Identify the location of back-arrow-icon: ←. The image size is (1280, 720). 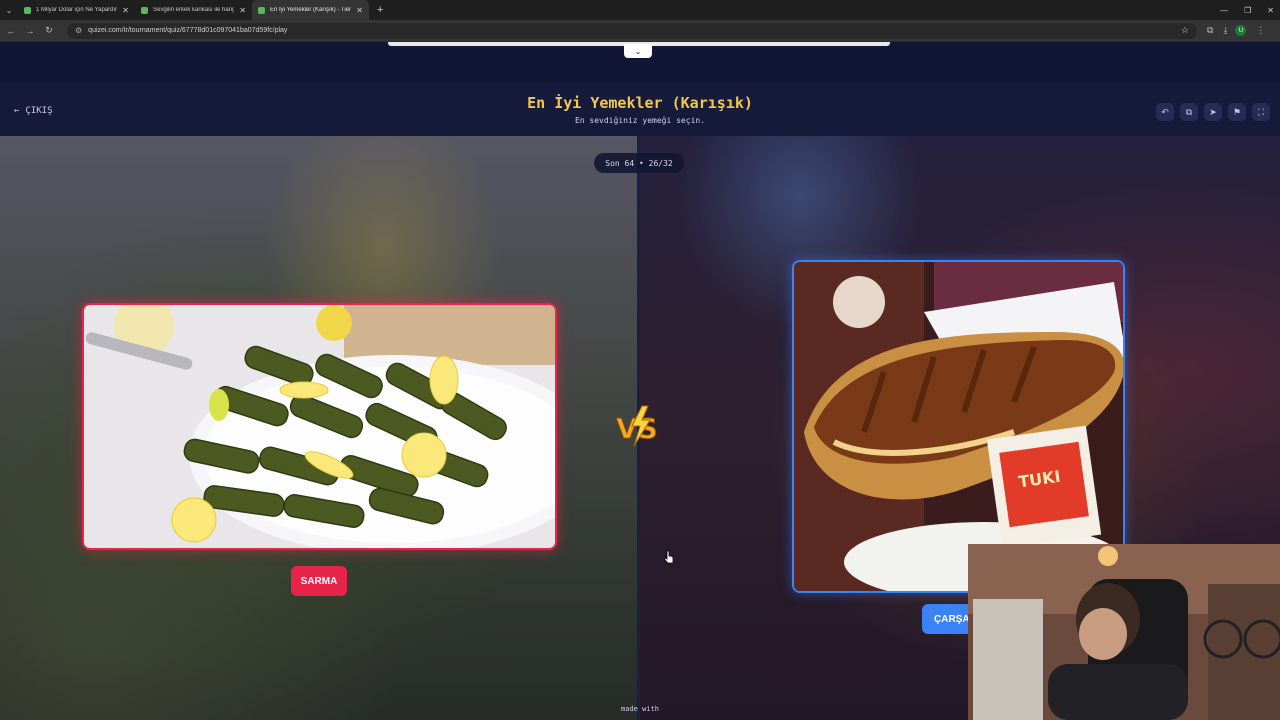
(11, 31).